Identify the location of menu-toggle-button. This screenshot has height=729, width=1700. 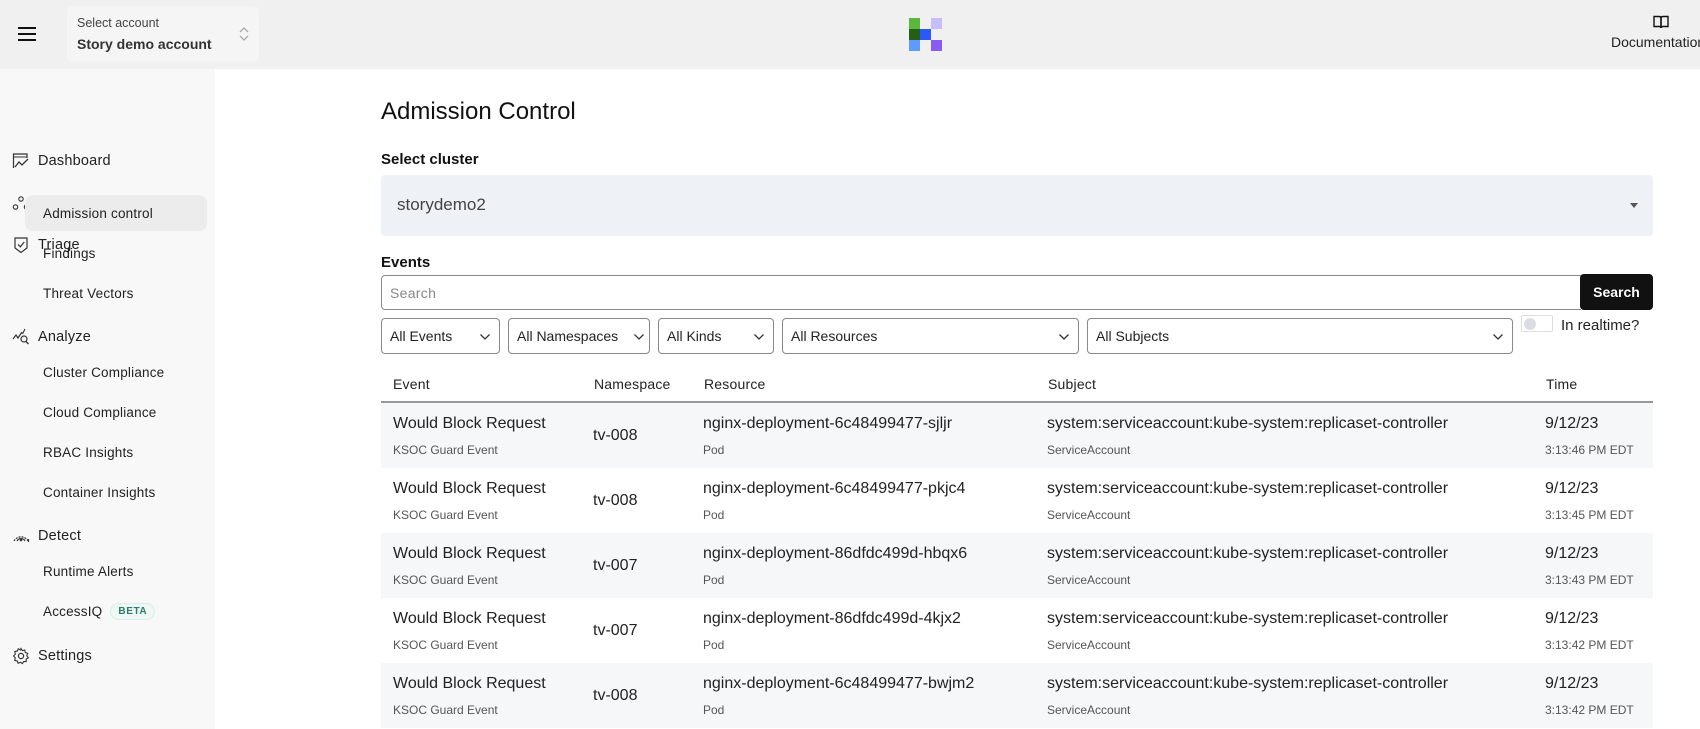
(27, 34).